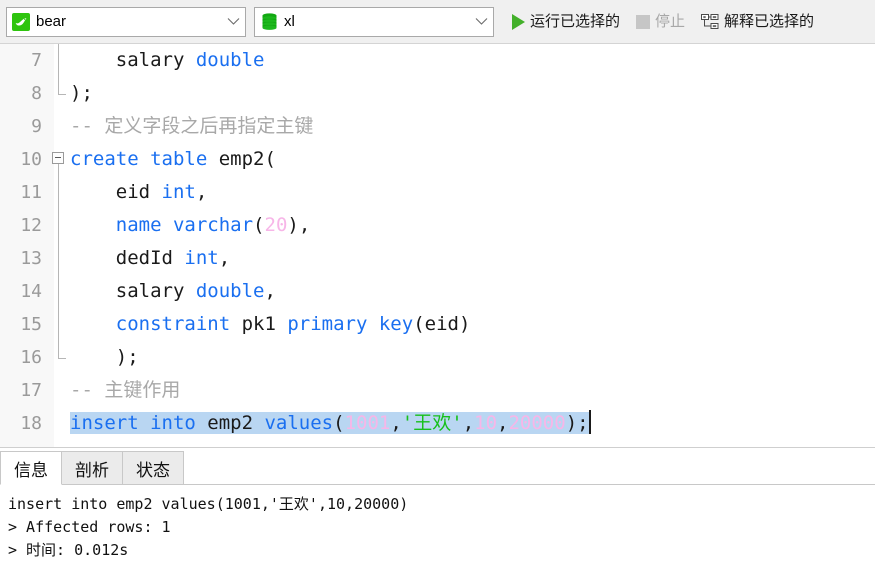 Image resolution: width=875 pixels, height=585 pixels. I want to click on code-line: 15 constraint pk1 primary key(eid), so click(437, 324).